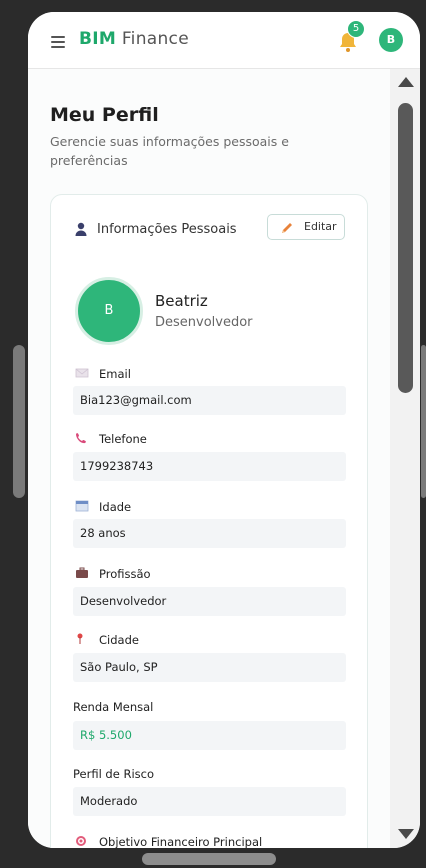 The image size is (426, 868). I want to click on profession-label: Profissão, so click(125, 574).